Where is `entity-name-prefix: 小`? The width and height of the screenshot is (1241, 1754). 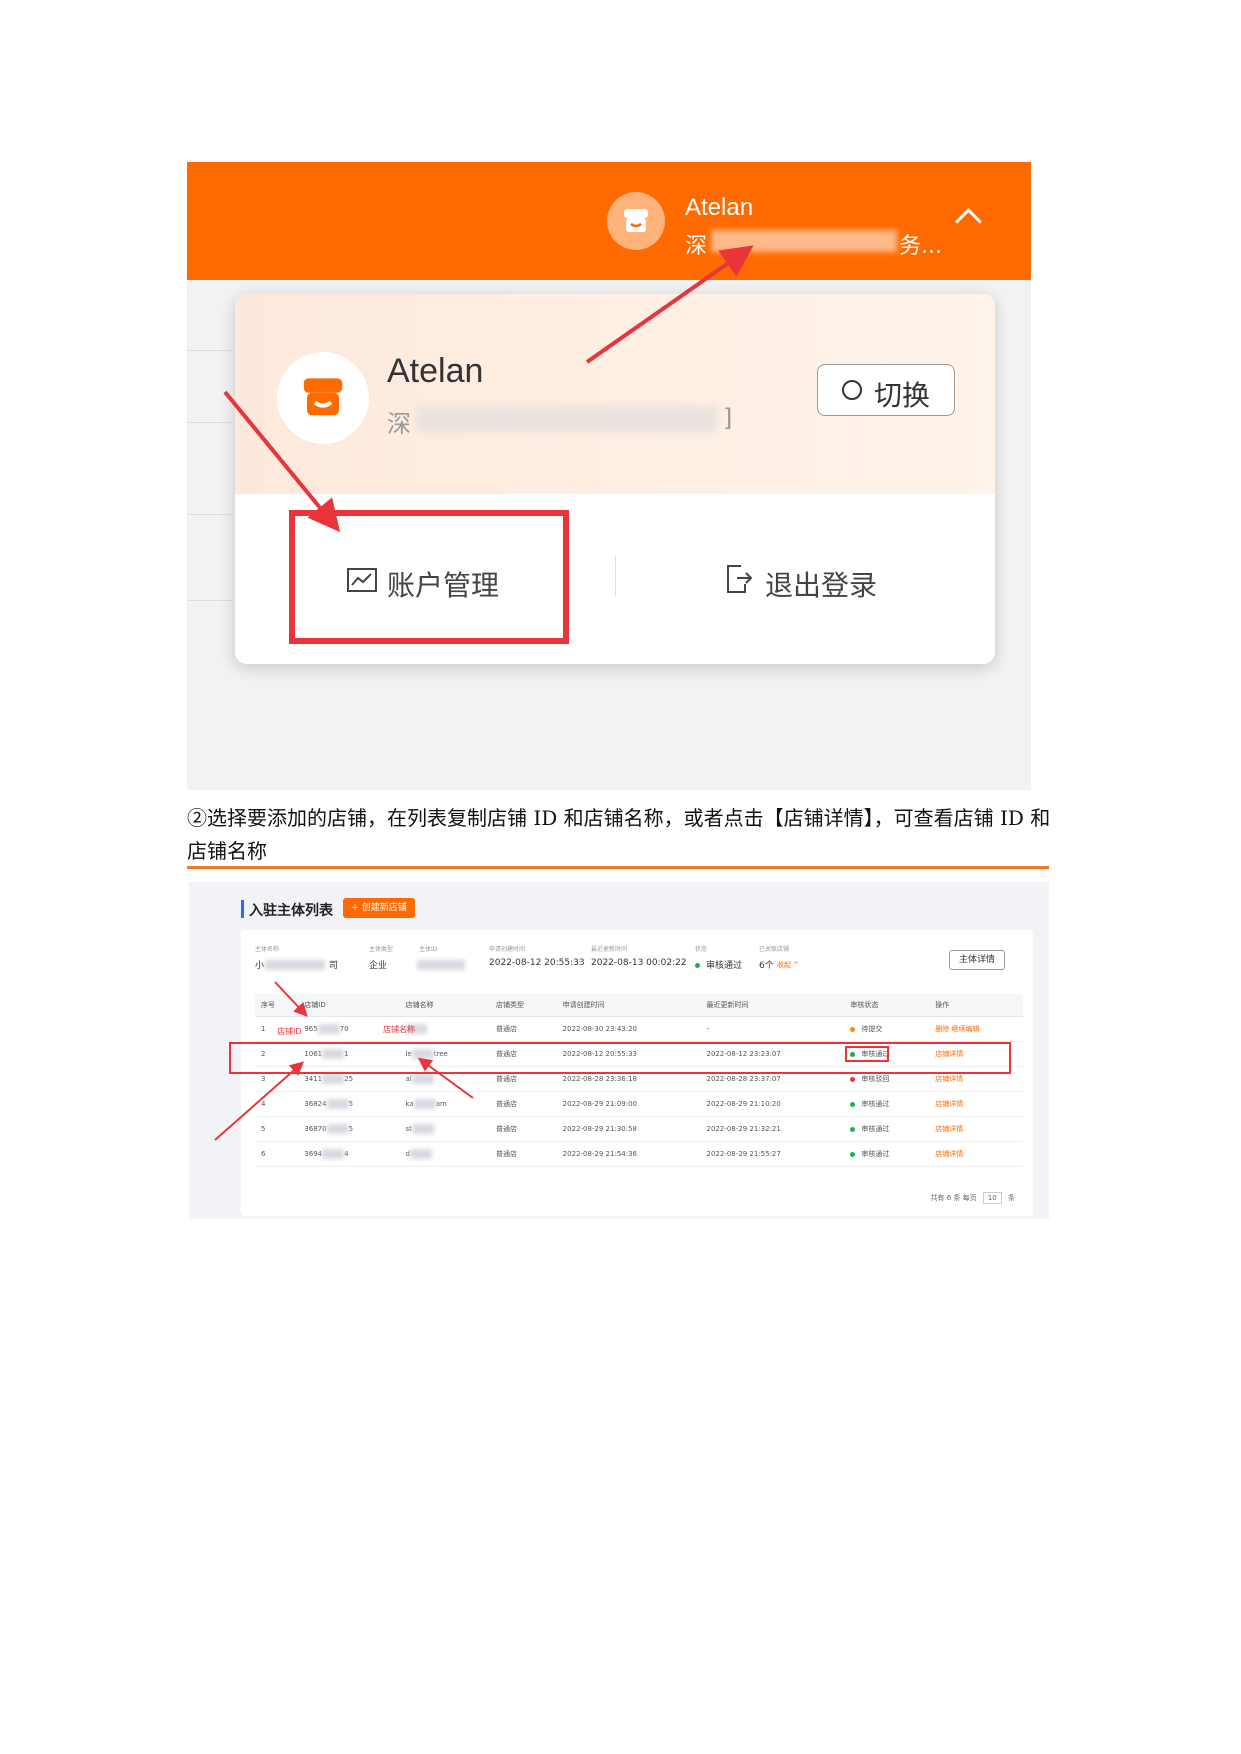 entity-name-prefix: 小 is located at coordinates (260, 966).